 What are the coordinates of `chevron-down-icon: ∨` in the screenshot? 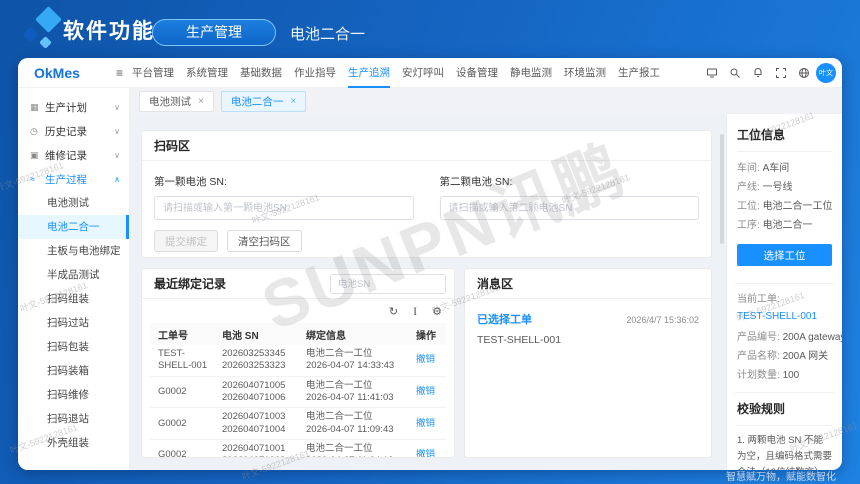 It's located at (117, 107).